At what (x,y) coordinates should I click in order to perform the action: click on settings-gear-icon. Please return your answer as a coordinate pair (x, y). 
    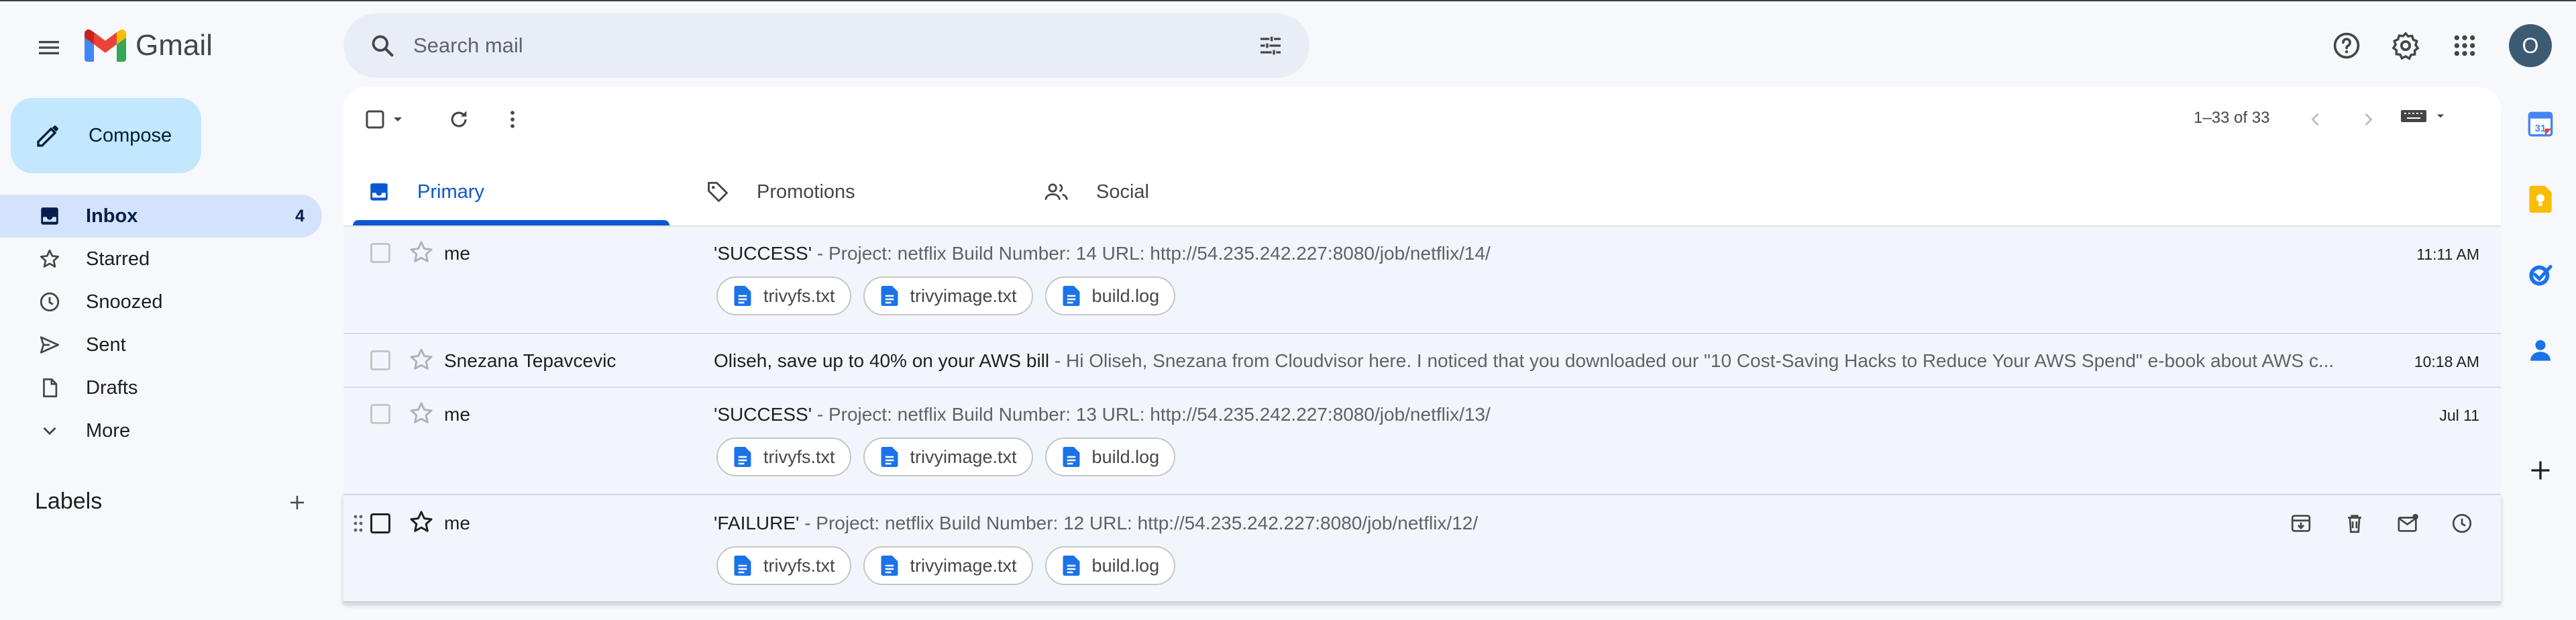
    Looking at the image, I should click on (2405, 46).